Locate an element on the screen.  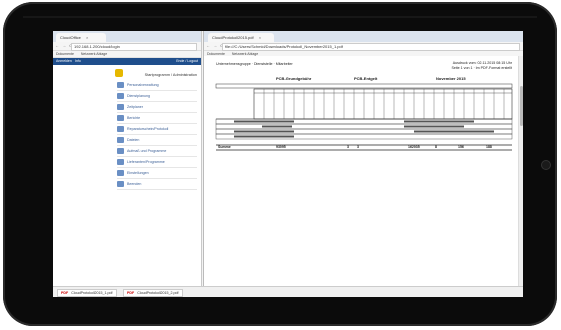
download-item: PDF CloudProtokoll2015_2.pdf is located at coordinates (153, 293).